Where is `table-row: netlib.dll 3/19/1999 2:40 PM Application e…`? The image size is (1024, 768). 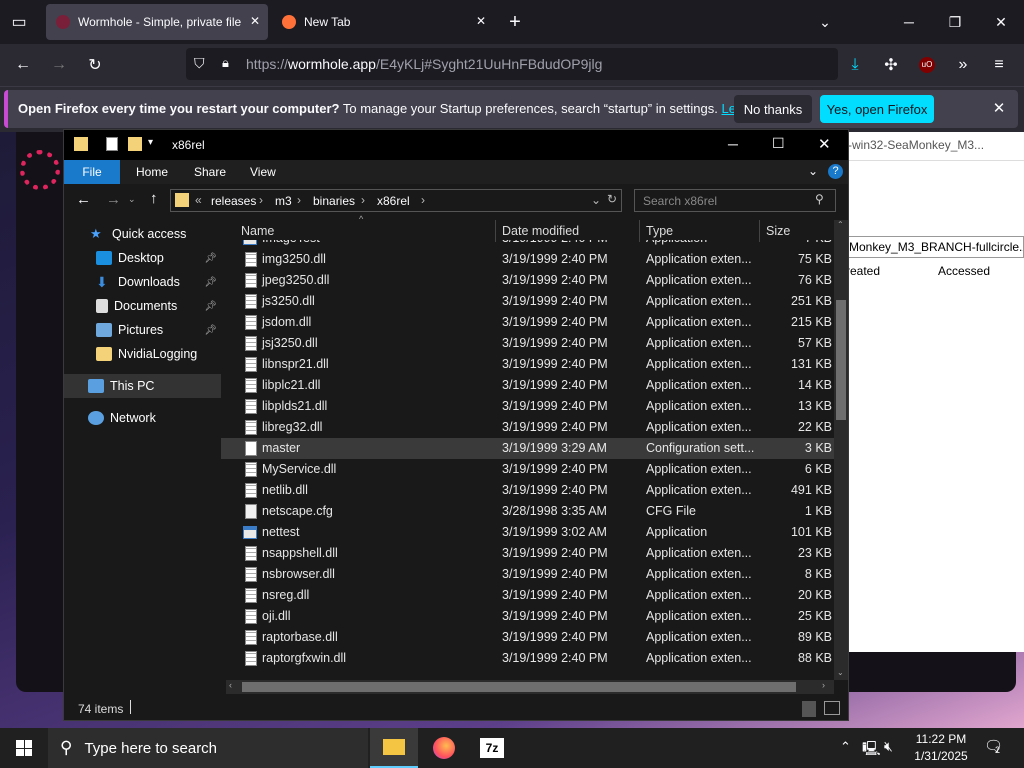 table-row: netlib.dll 3/19/1999 2:40 PM Application e… is located at coordinates (528, 490).